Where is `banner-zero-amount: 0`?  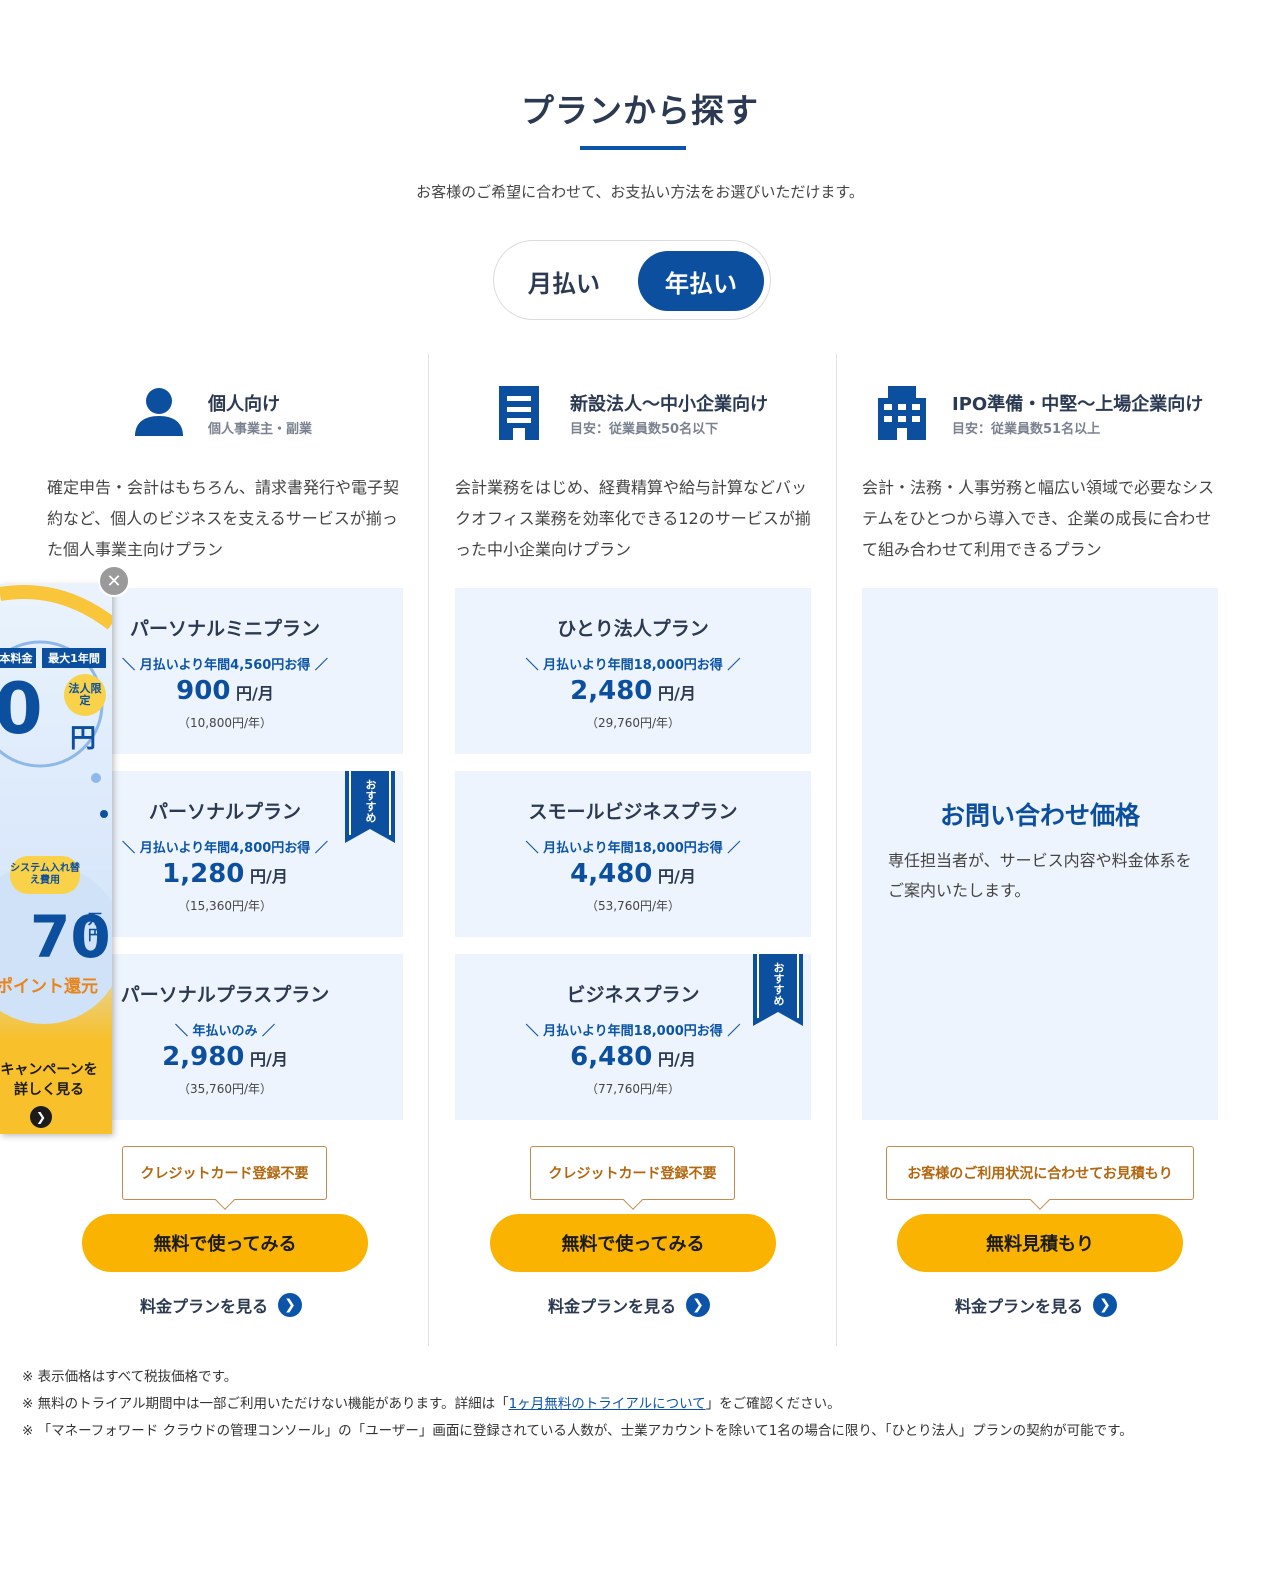
banner-zero-amount: 0 is located at coordinates (21, 709).